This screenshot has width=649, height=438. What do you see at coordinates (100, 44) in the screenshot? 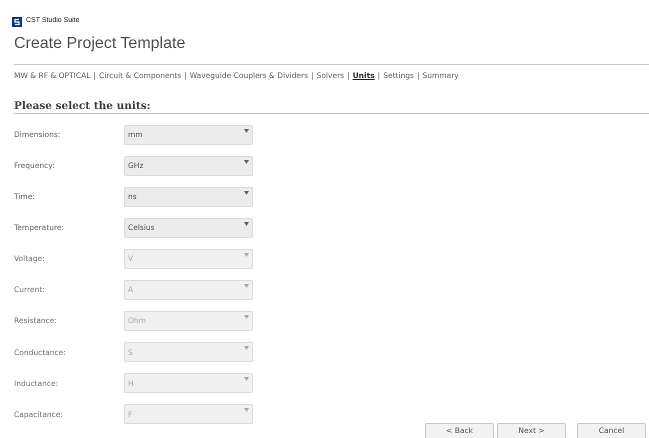
I see `page-title: Create Project Template` at bounding box center [100, 44].